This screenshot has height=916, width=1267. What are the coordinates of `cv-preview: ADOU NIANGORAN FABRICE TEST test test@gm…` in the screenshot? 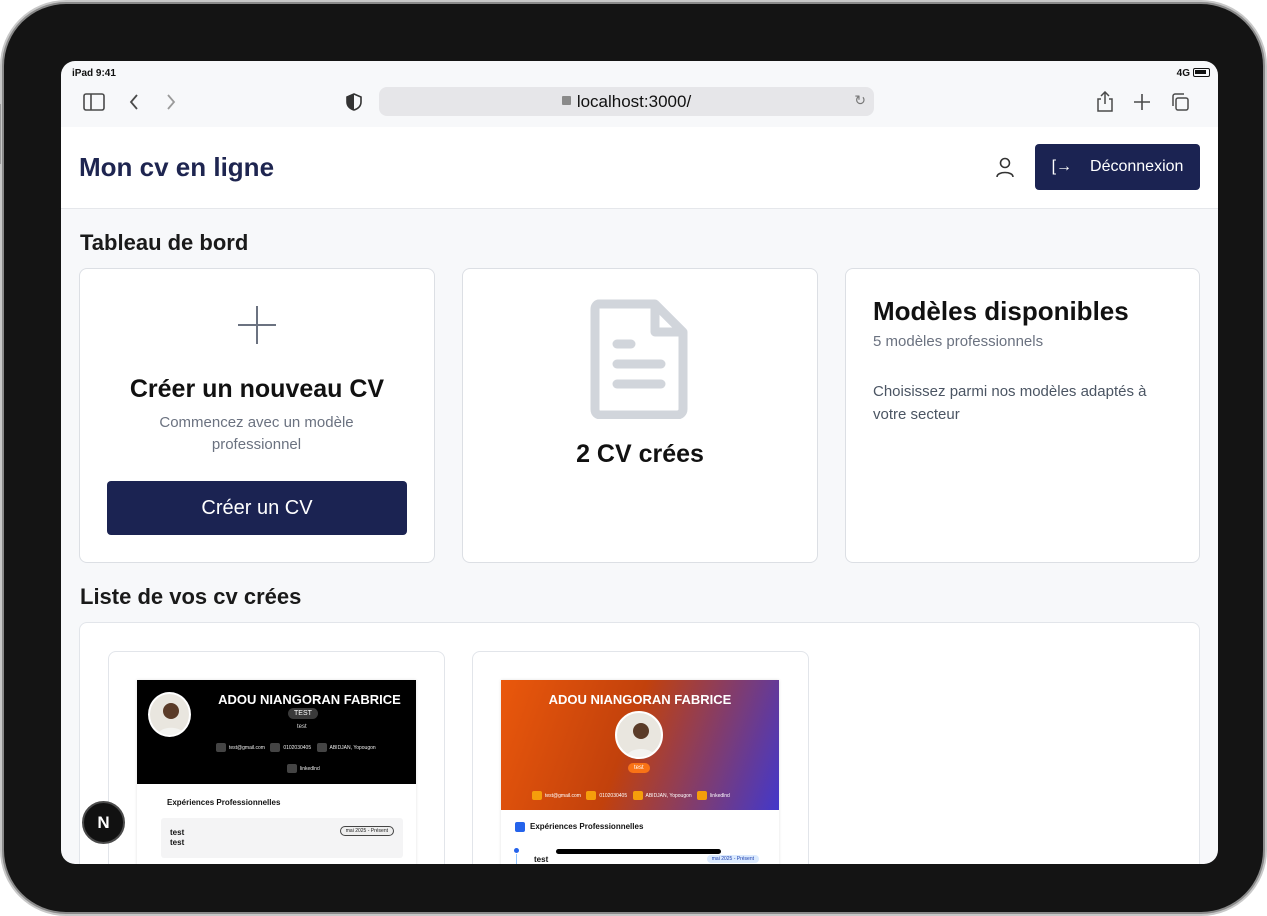 It's located at (276, 772).